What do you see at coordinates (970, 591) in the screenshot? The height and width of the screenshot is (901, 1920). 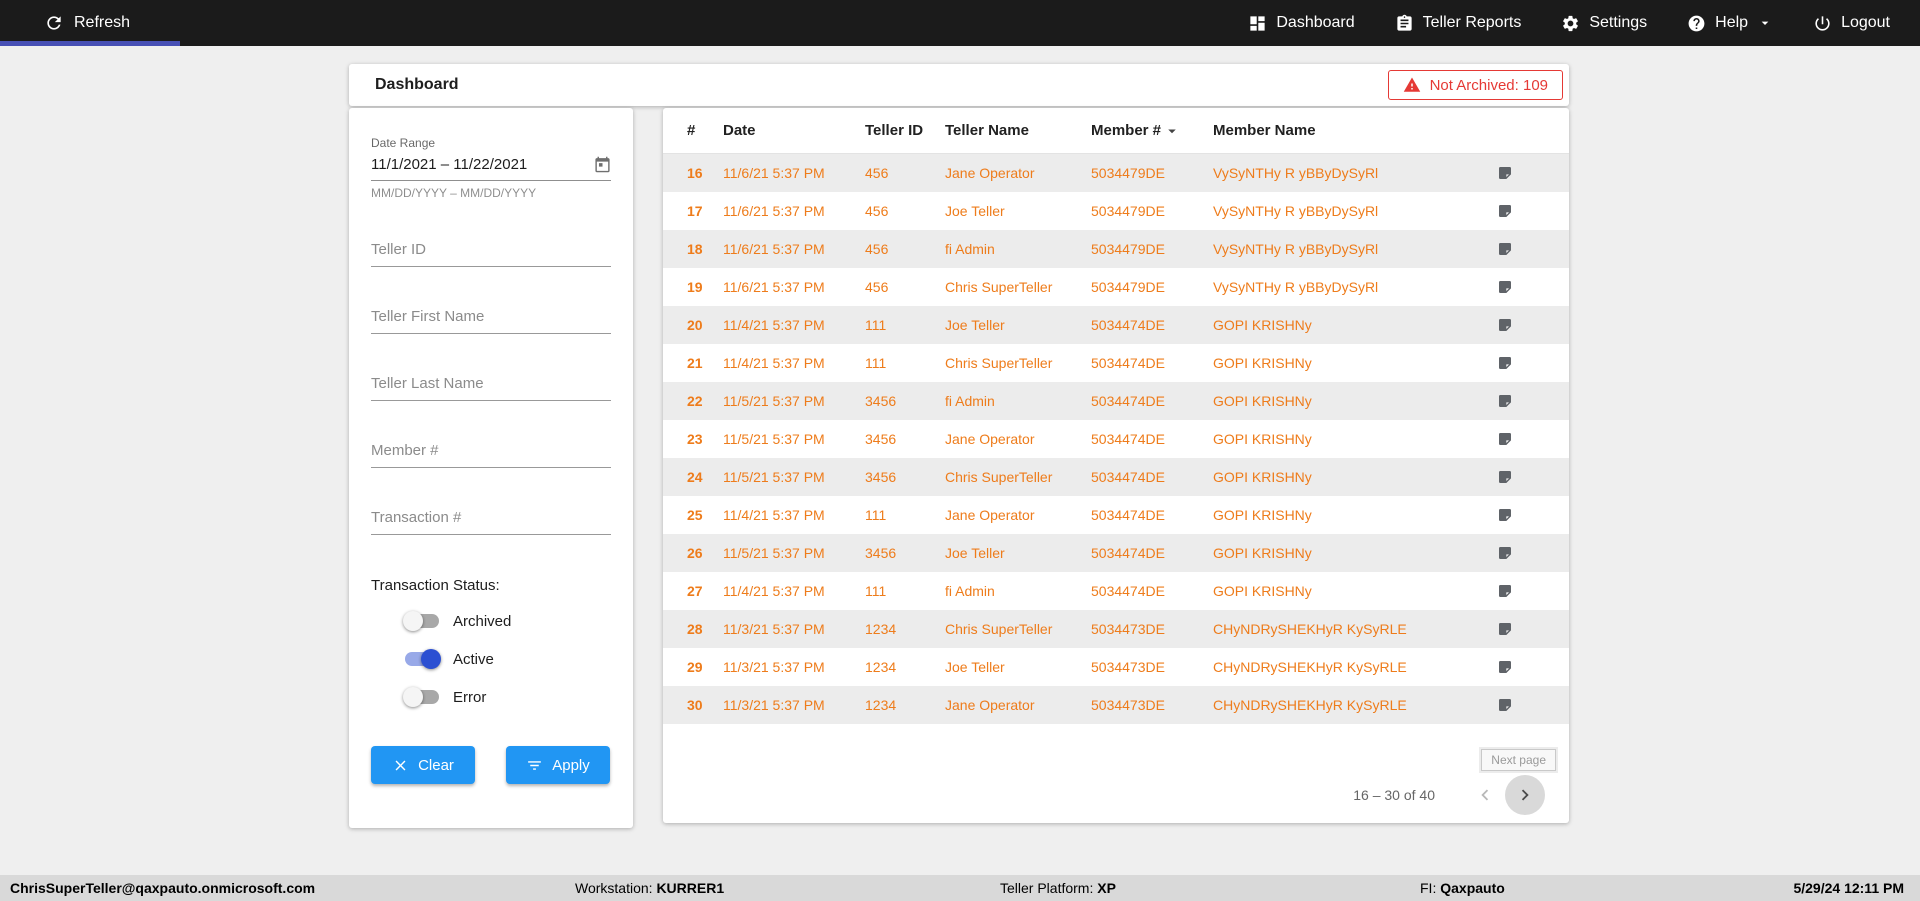 I see `row-teller-name: fi Admin` at bounding box center [970, 591].